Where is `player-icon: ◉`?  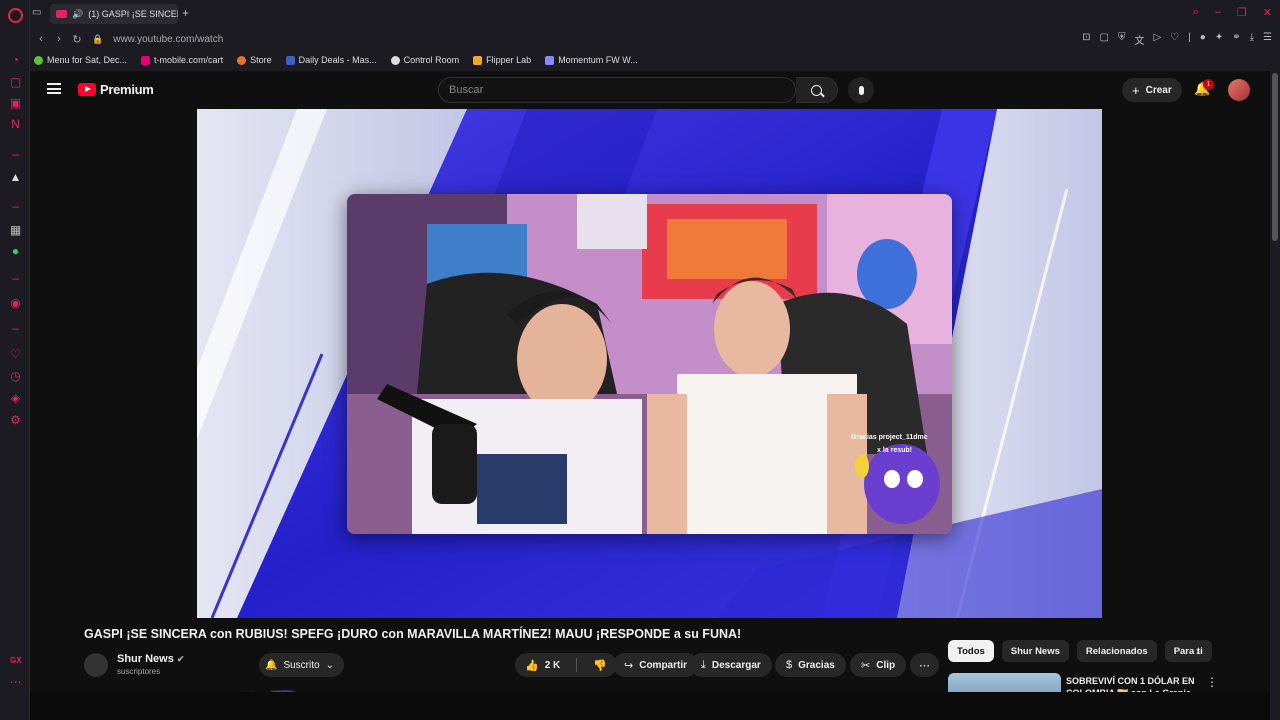
player-icon: ◉ is located at coordinates (15, 303).